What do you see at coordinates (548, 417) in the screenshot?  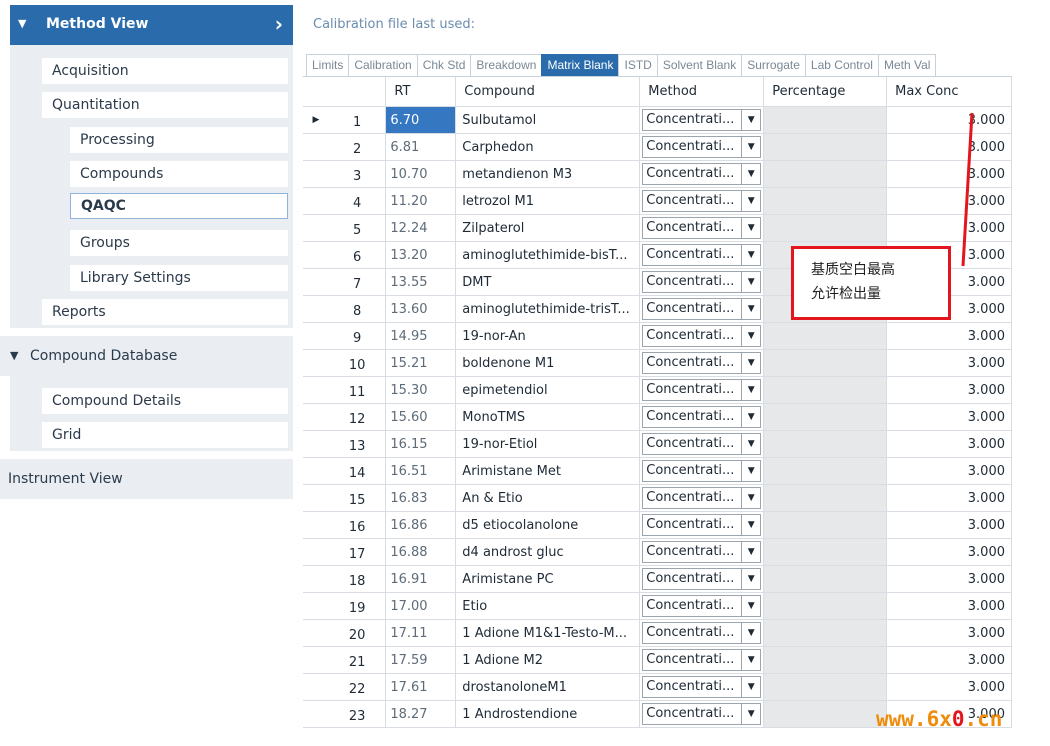 I see `compound-cell: MonoTMS` at bounding box center [548, 417].